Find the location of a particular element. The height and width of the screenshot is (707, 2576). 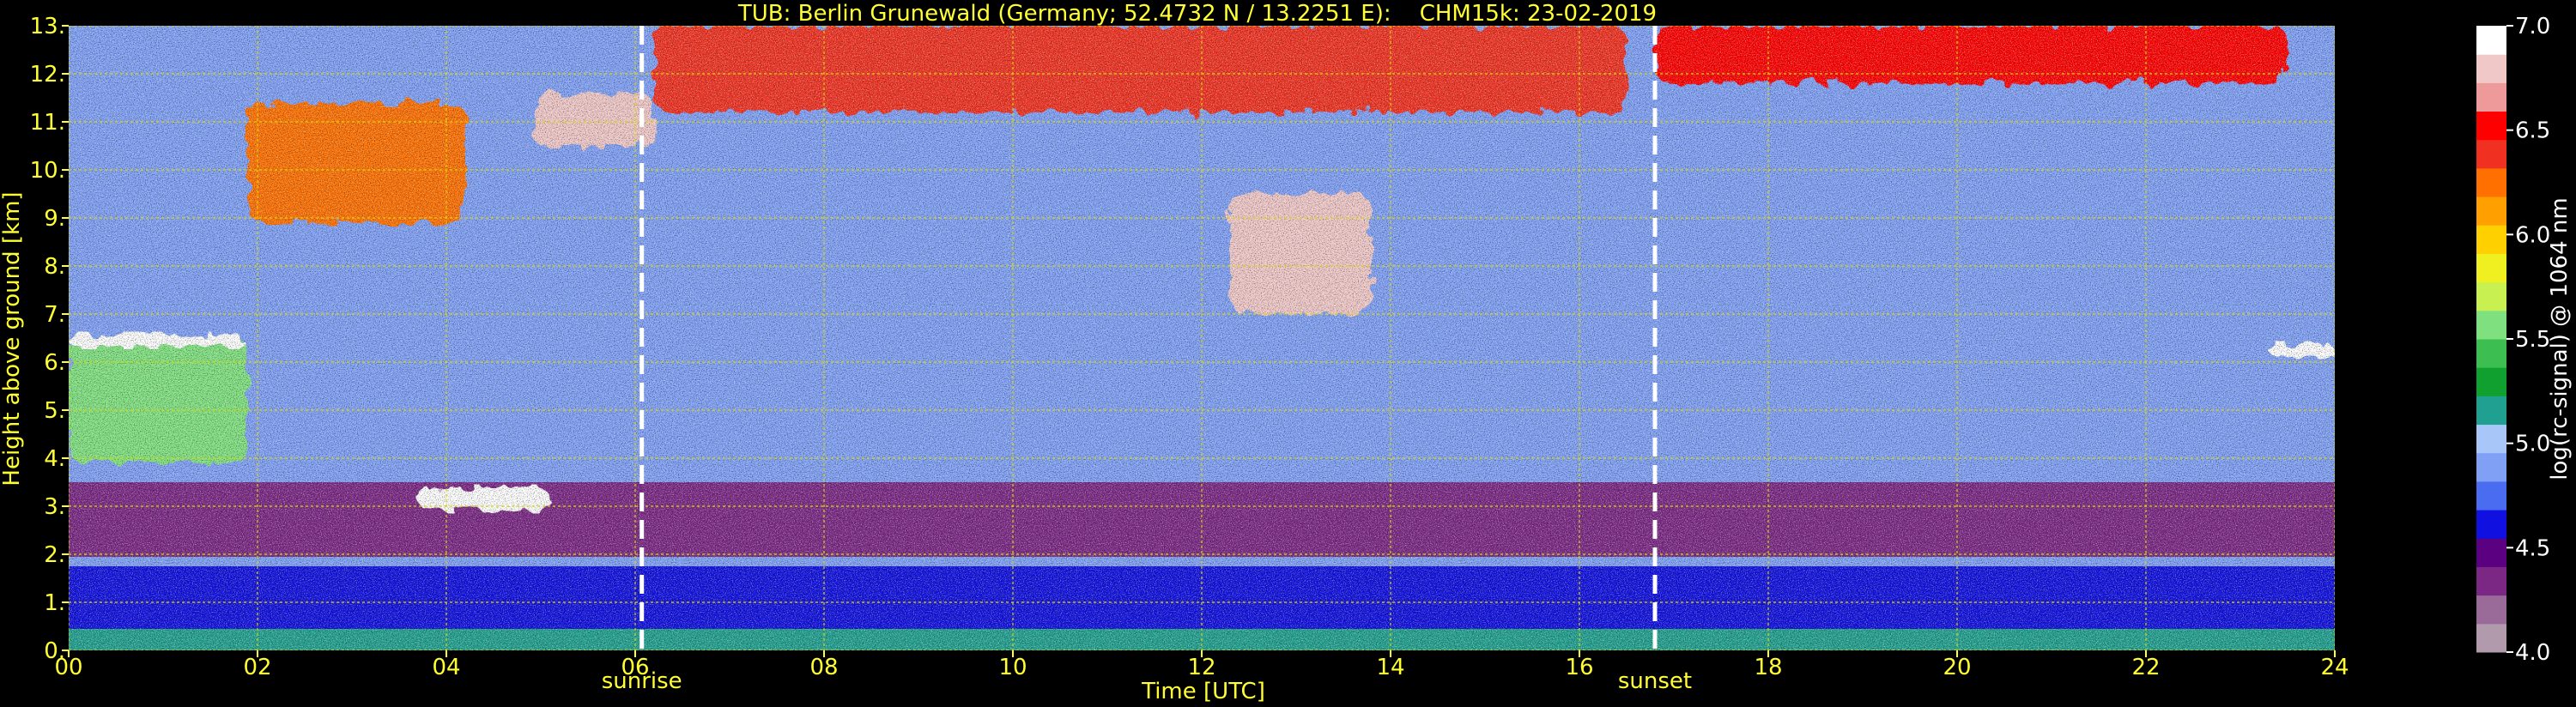

colorbar-swatches is located at coordinates (2491, 339).